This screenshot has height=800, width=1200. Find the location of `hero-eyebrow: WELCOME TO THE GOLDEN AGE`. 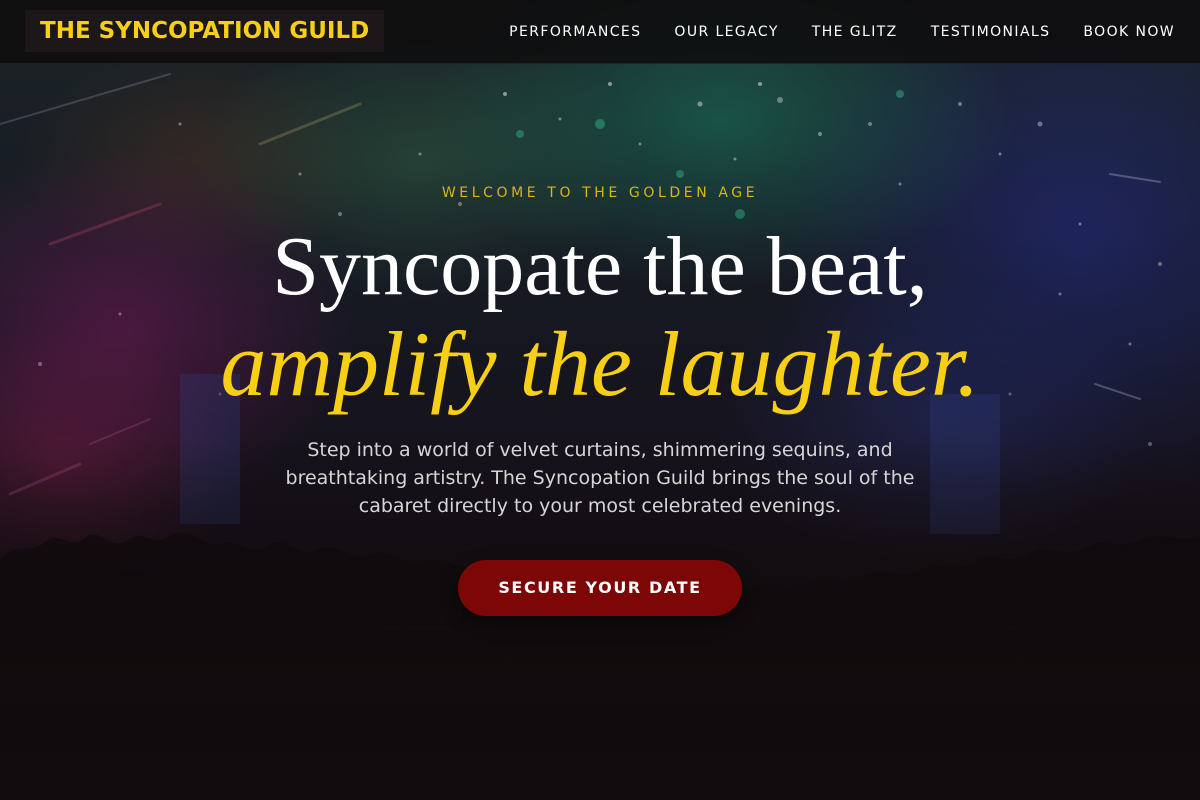

hero-eyebrow: WELCOME TO THE GOLDEN AGE is located at coordinates (600, 193).